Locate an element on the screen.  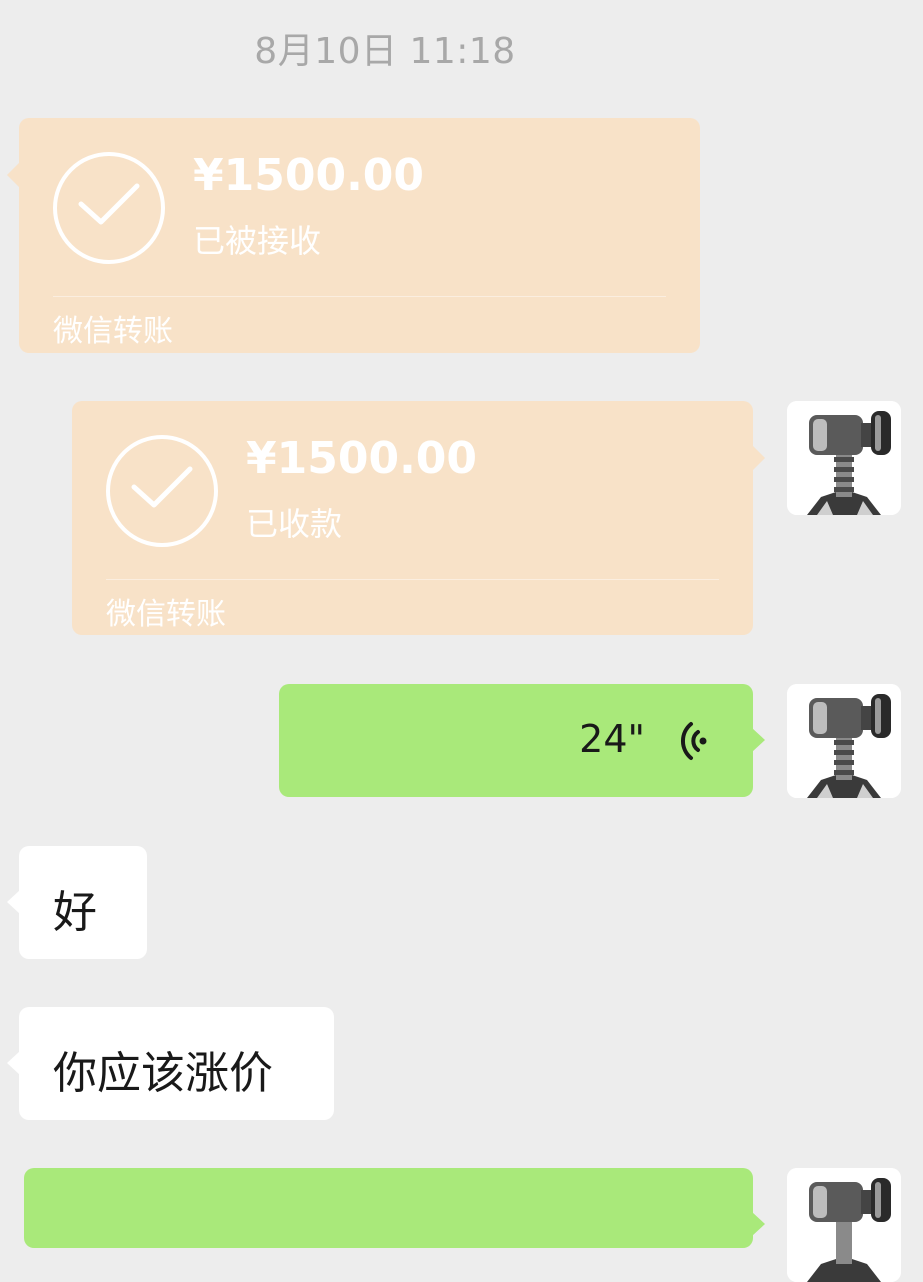
message-bubble: 你应该涨价 is located at coordinates (170, 1063).